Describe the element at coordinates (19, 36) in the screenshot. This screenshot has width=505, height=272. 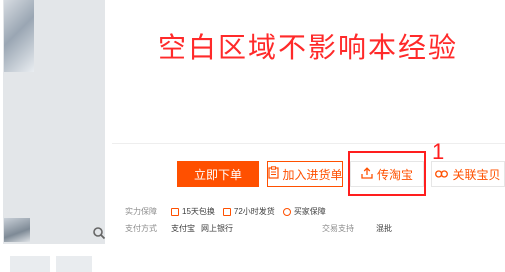
I see `product-image-fragment` at that location.